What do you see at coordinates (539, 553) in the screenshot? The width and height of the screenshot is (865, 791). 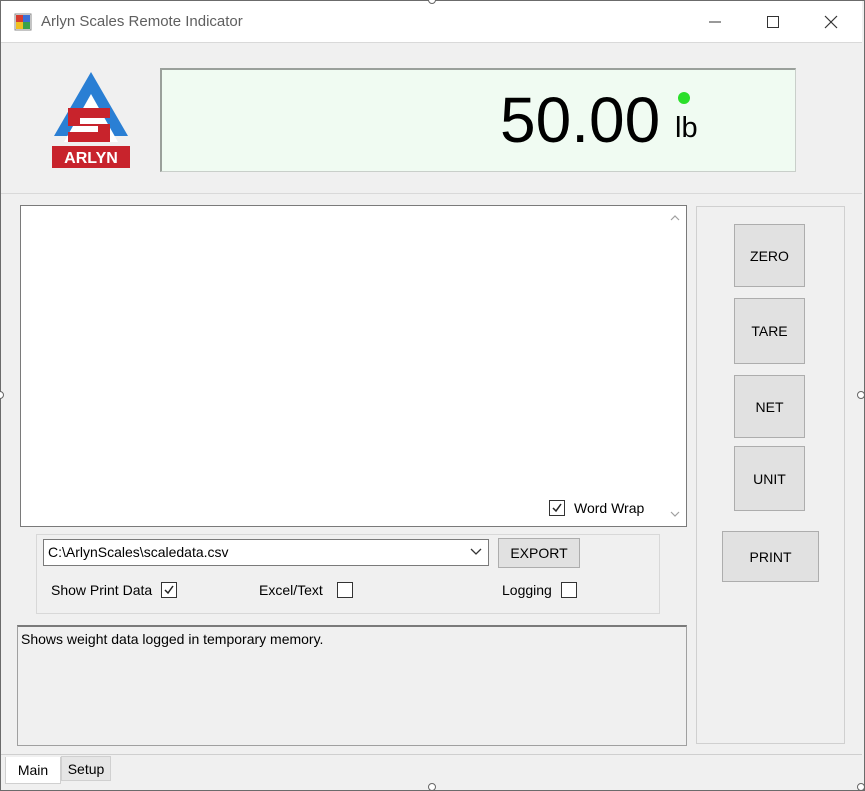 I see `export-button: EXPORT` at bounding box center [539, 553].